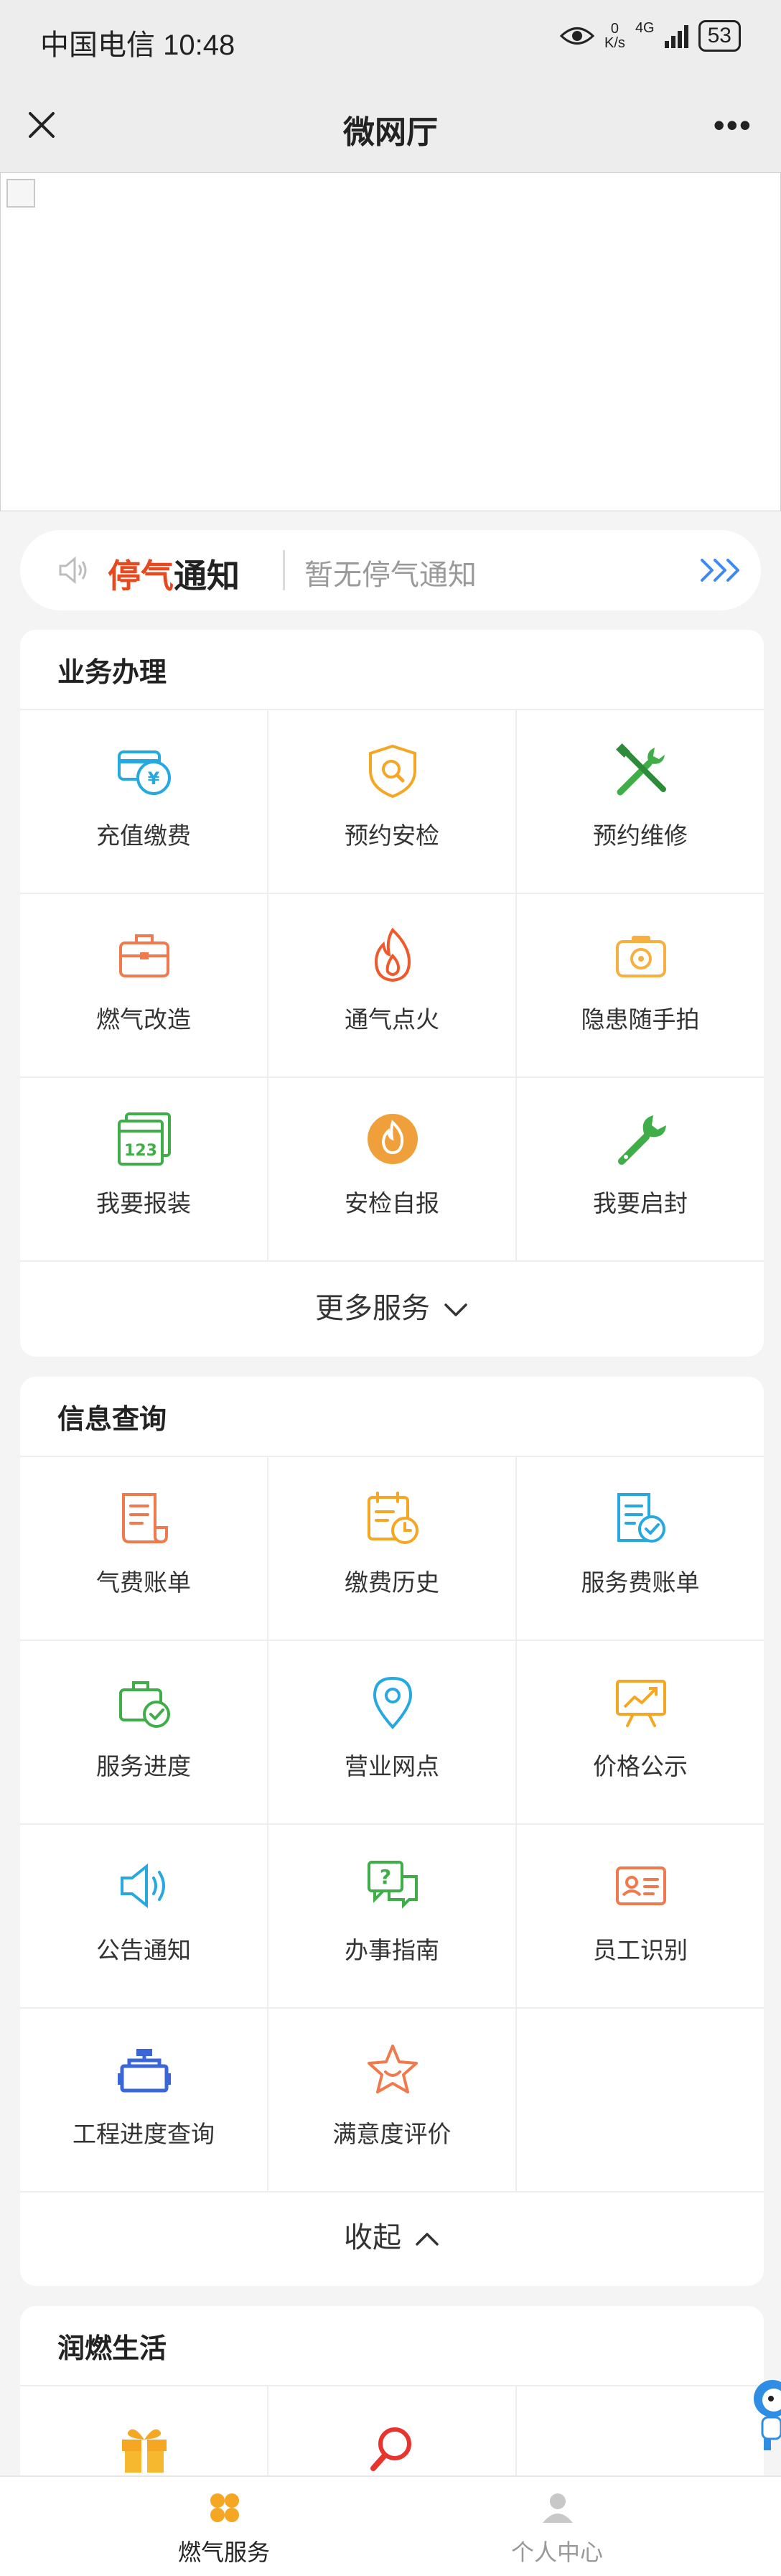 The height and width of the screenshot is (2576, 781). What do you see at coordinates (642, 1140) in the screenshot?
I see `wrench-icon` at bounding box center [642, 1140].